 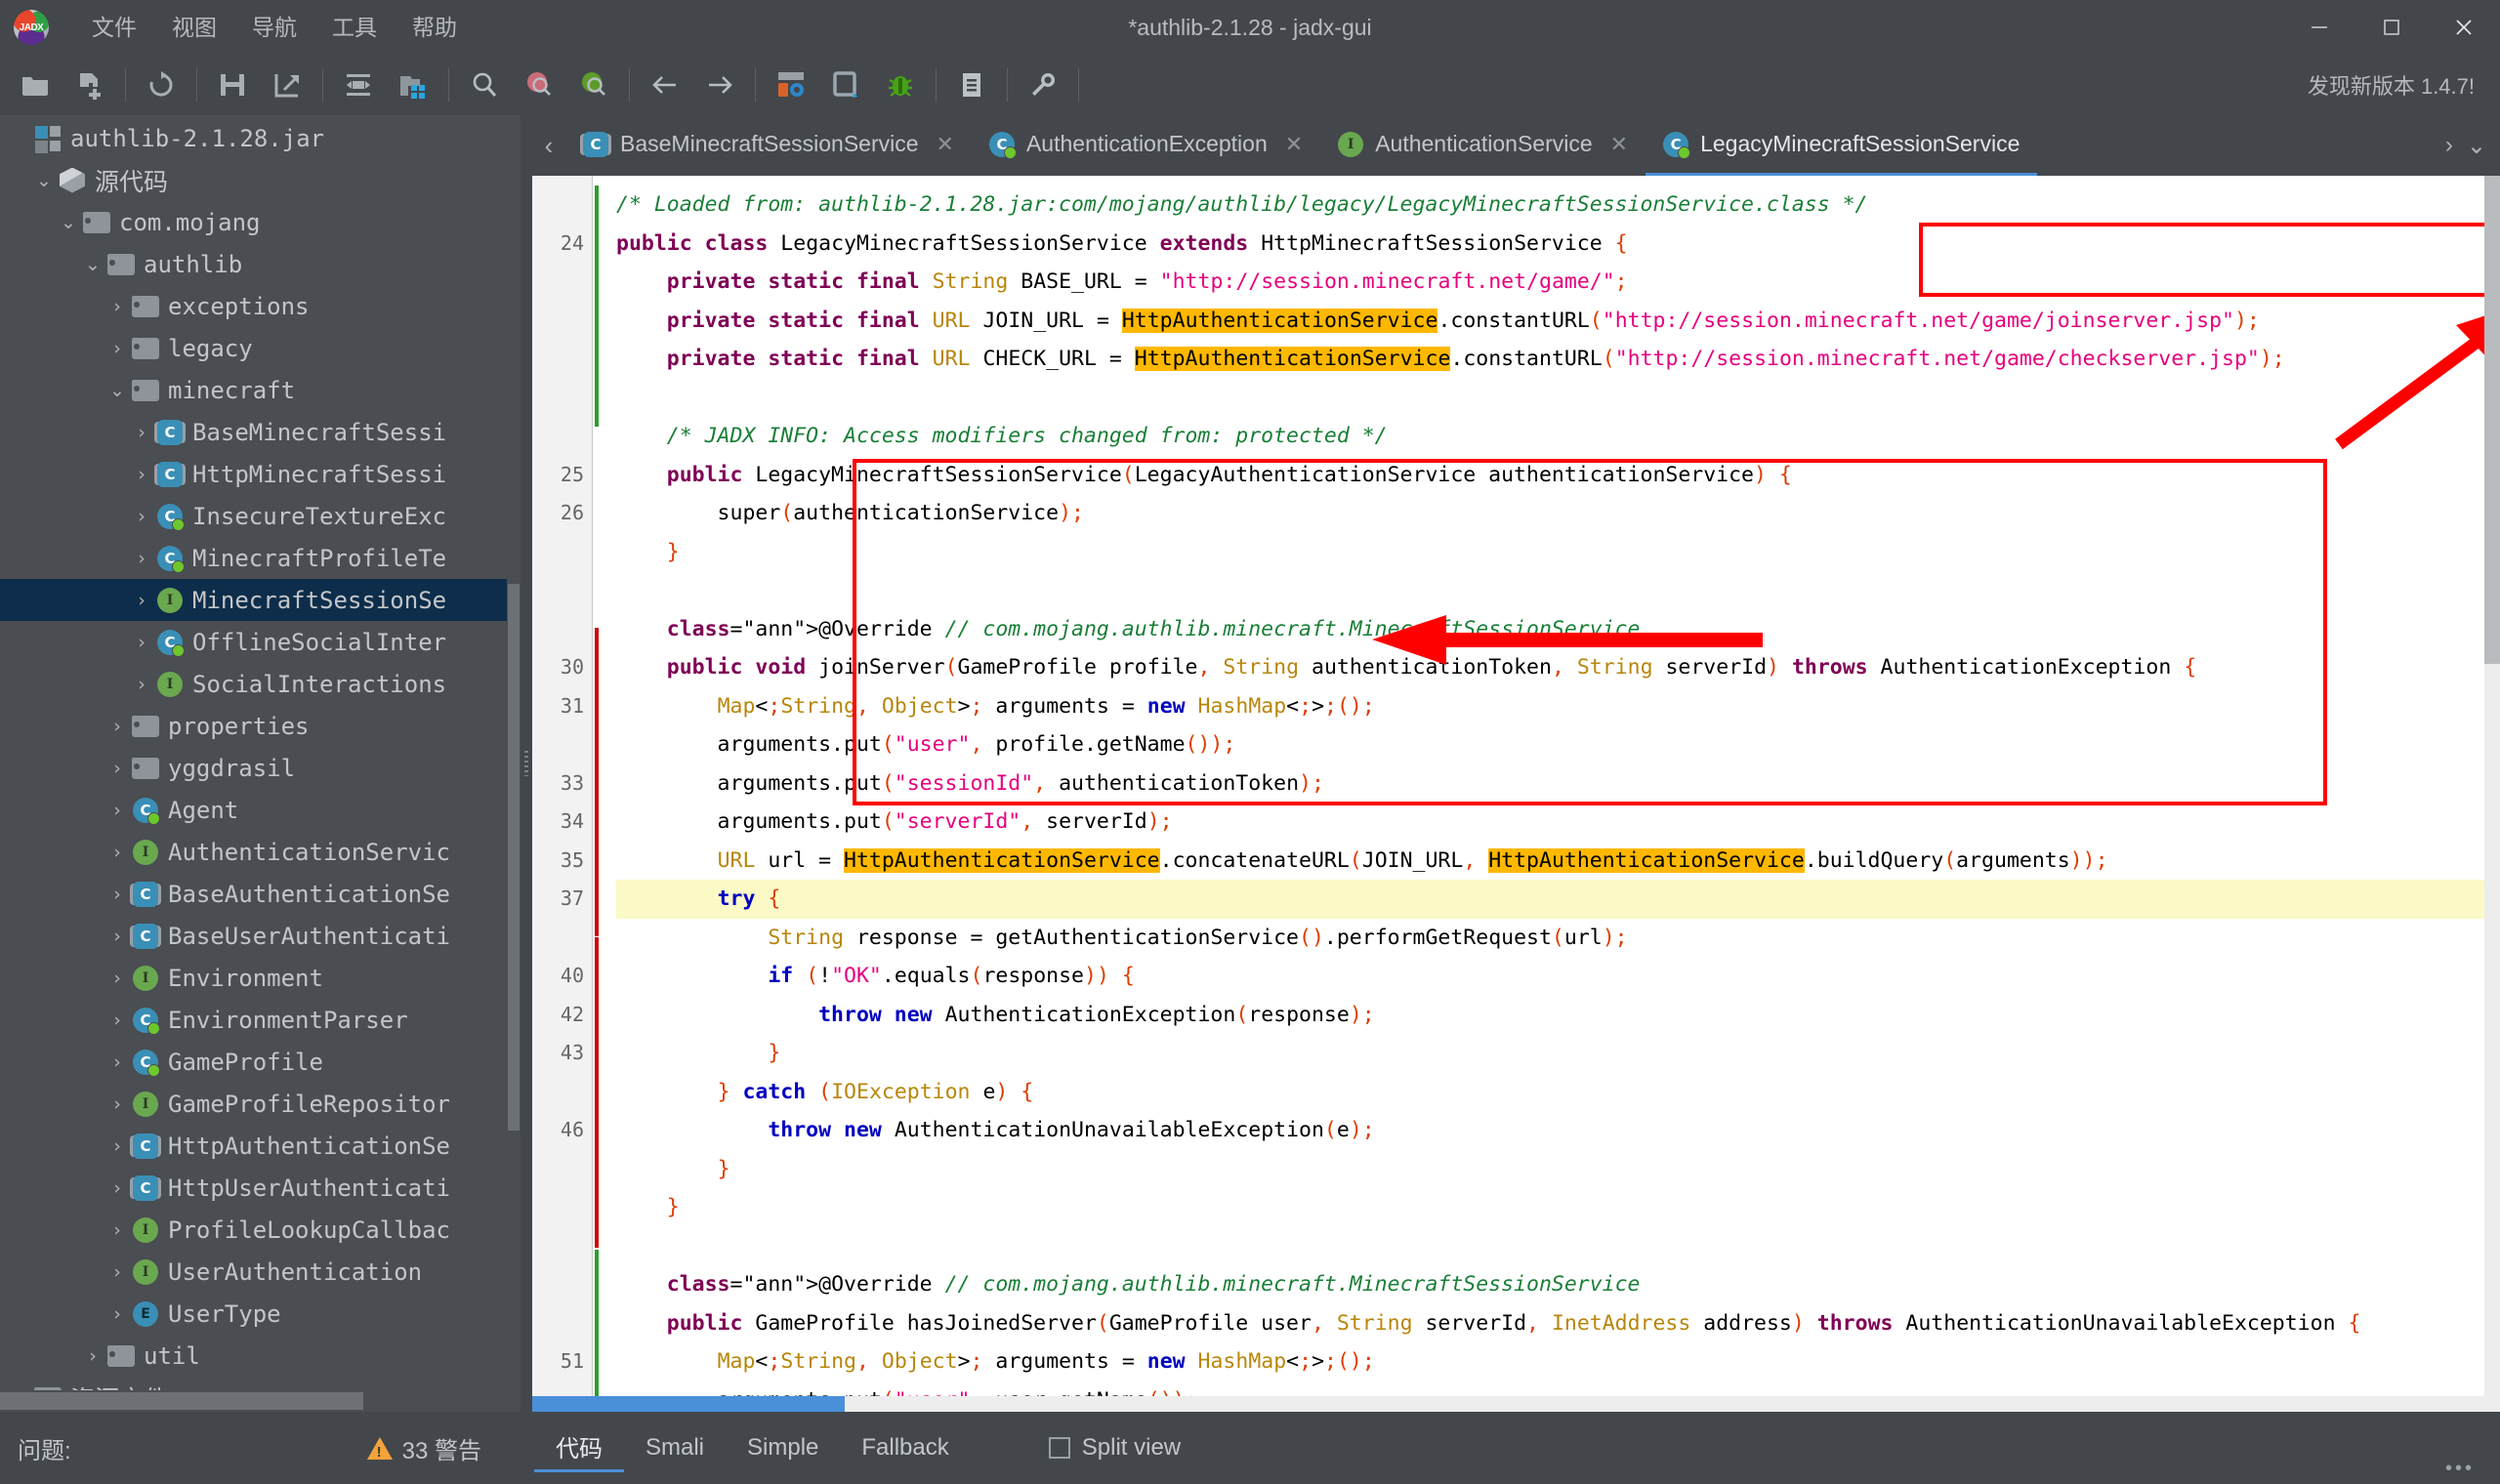 What do you see at coordinates (905, 1448) in the screenshot?
I see `view-tab: Fallback` at bounding box center [905, 1448].